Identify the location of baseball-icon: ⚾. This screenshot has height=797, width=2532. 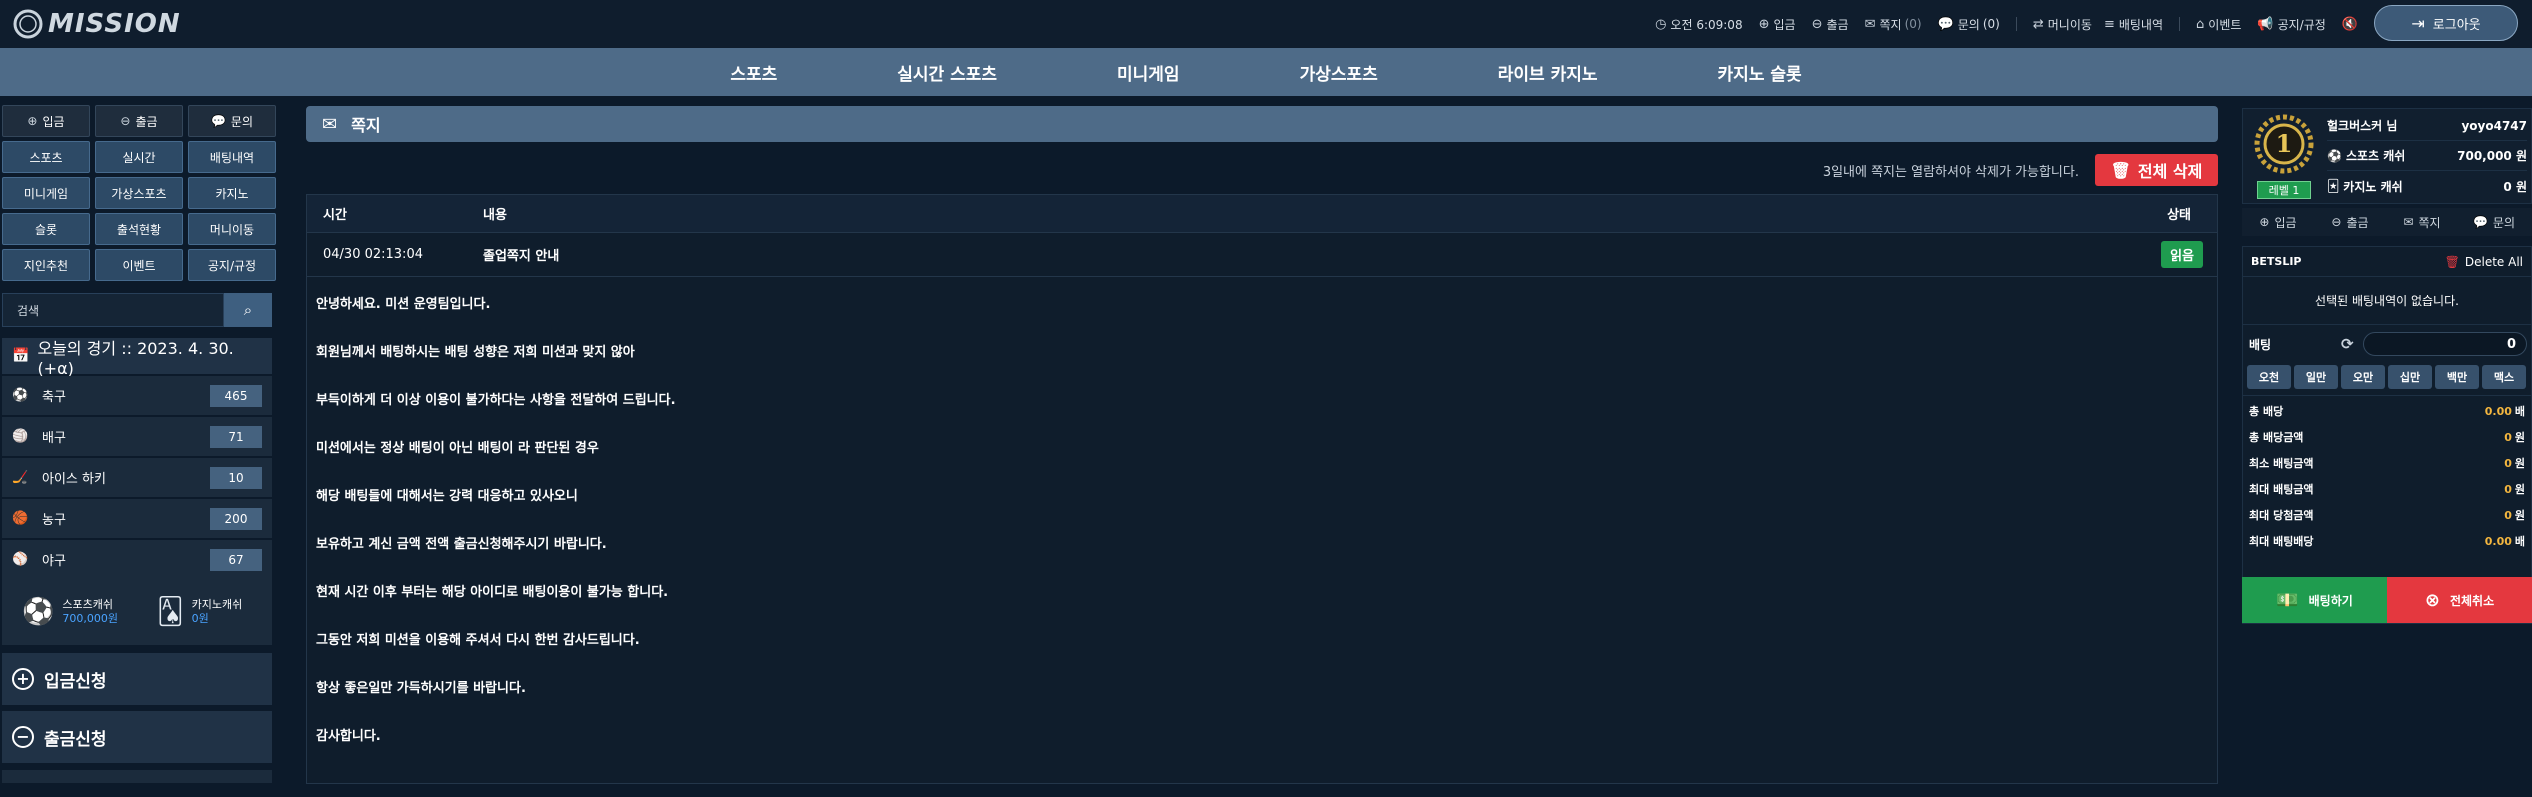
(20, 559).